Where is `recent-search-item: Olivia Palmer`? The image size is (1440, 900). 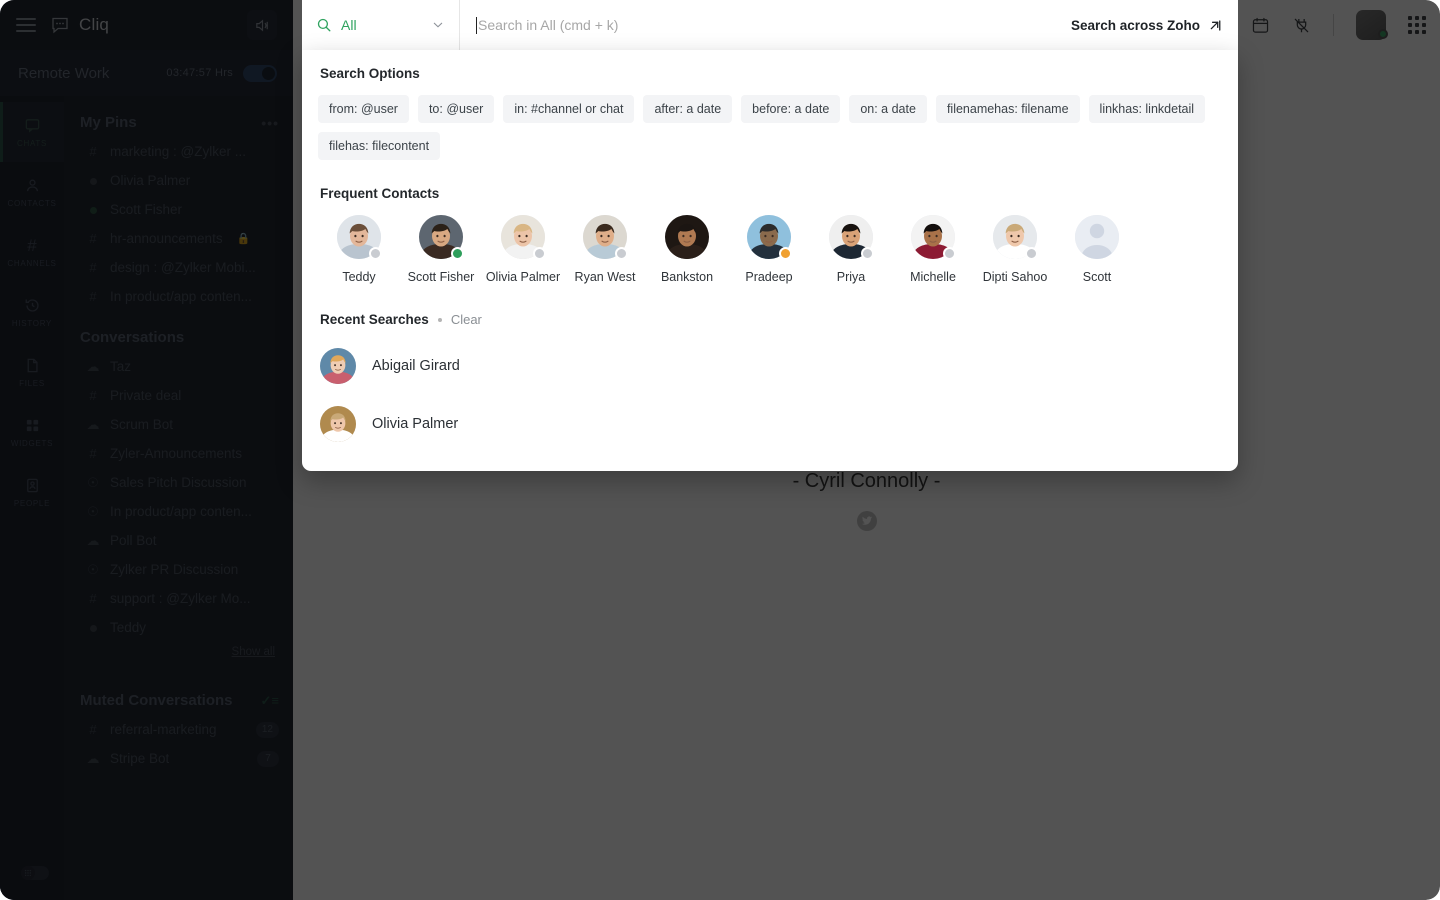 recent-search-item: Olivia Palmer is located at coordinates (770, 424).